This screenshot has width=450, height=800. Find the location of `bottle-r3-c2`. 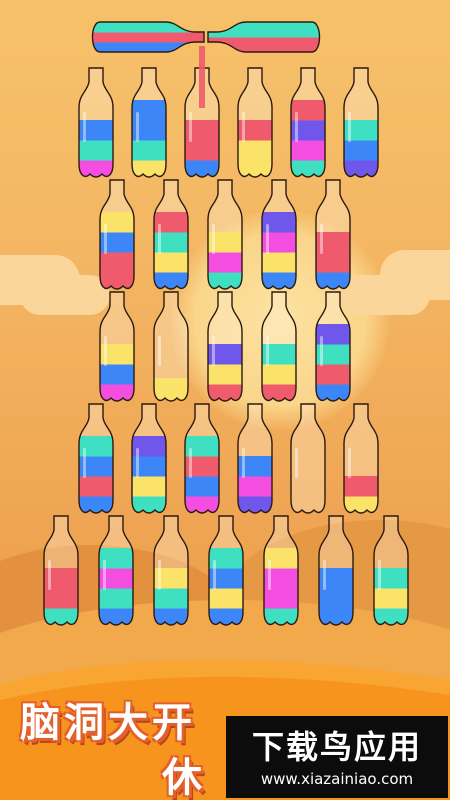

bottle-r3-c2 is located at coordinates (171, 348).